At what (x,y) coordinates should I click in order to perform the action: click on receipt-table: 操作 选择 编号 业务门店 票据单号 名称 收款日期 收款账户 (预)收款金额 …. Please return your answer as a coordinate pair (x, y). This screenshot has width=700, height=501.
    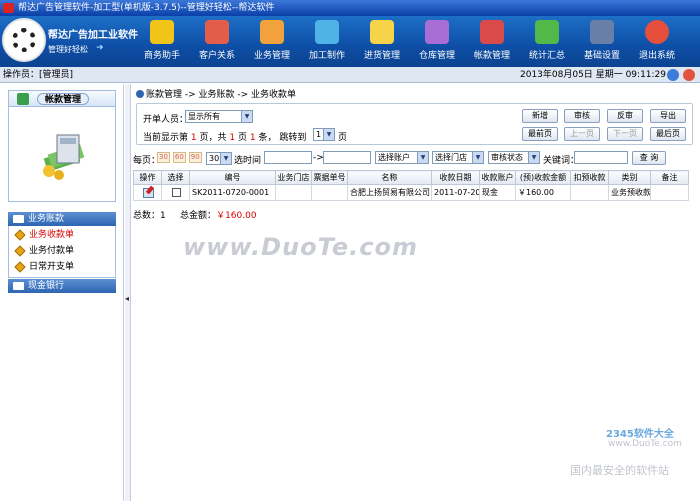
    Looking at the image, I should click on (411, 185).